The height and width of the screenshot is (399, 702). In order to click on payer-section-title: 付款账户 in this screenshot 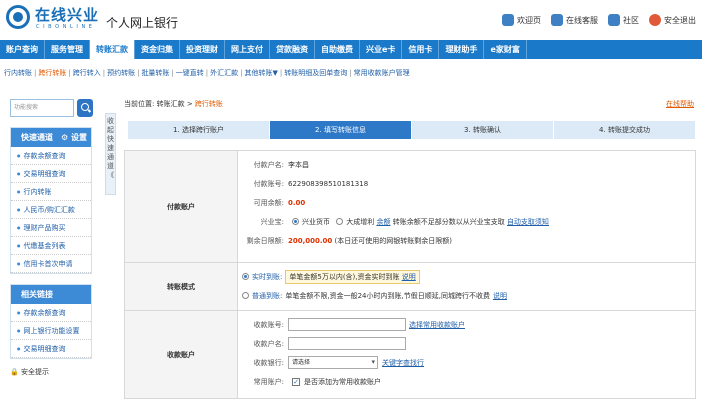, I will do `click(181, 206)`.